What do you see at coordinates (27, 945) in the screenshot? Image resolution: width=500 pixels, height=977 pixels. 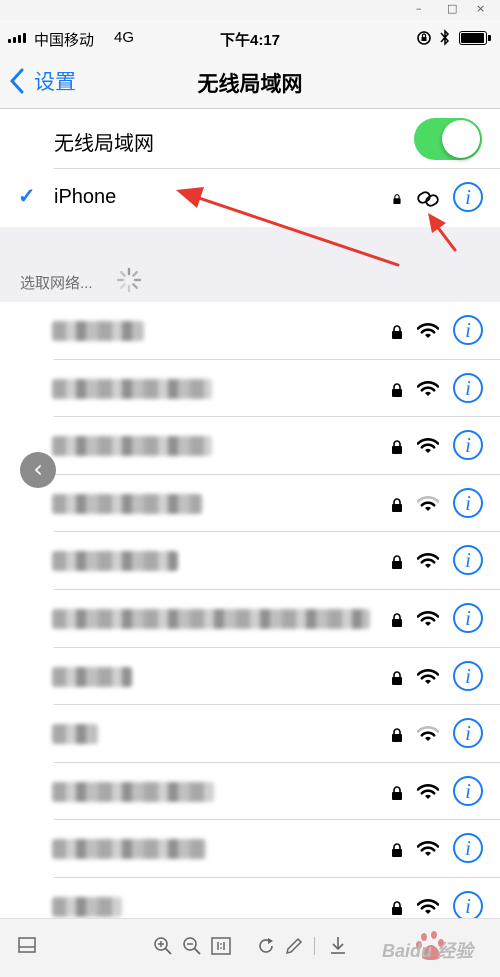 I see `layout-icon` at bounding box center [27, 945].